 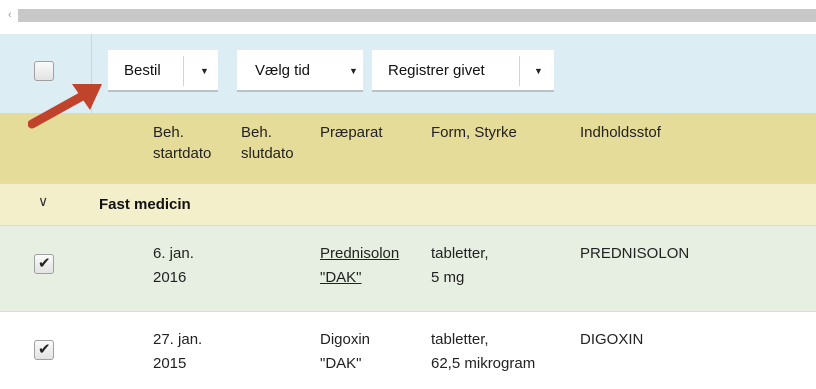 I want to click on column-header-drug: Præparat, so click(x=351, y=132).